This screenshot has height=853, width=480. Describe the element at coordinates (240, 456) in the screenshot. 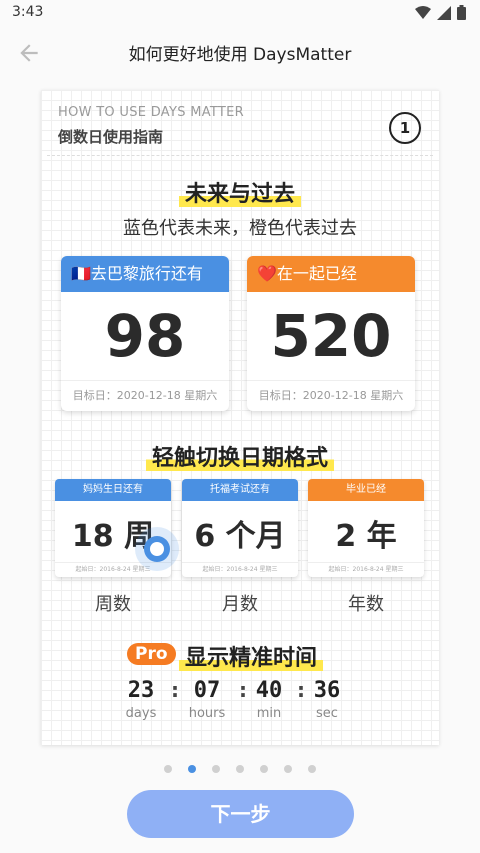

I see `section-heading-format-toggle: 轻触切换日期格式` at that location.